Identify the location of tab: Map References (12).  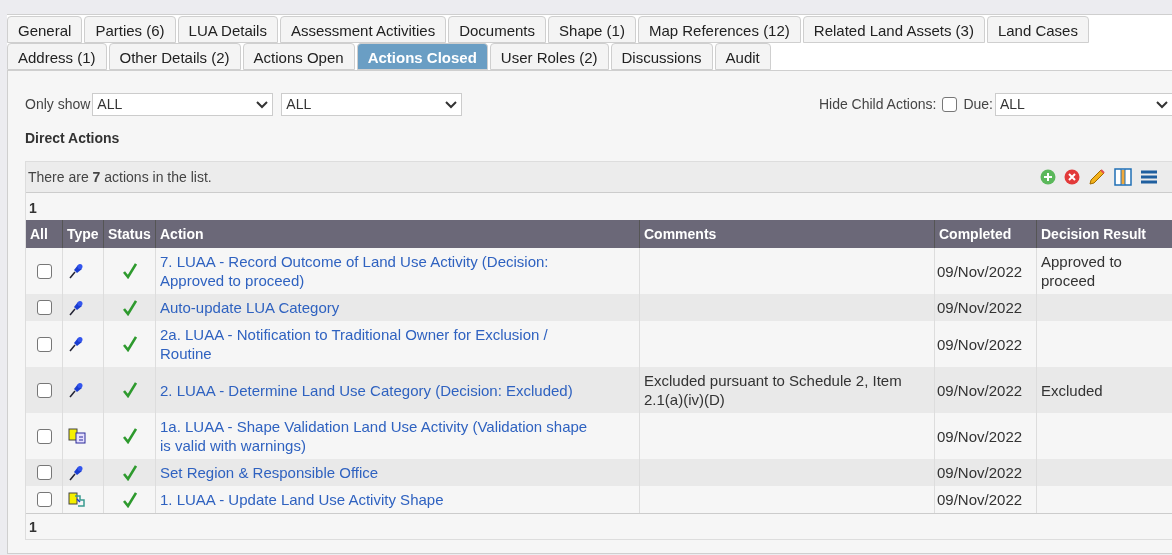
(719, 29).